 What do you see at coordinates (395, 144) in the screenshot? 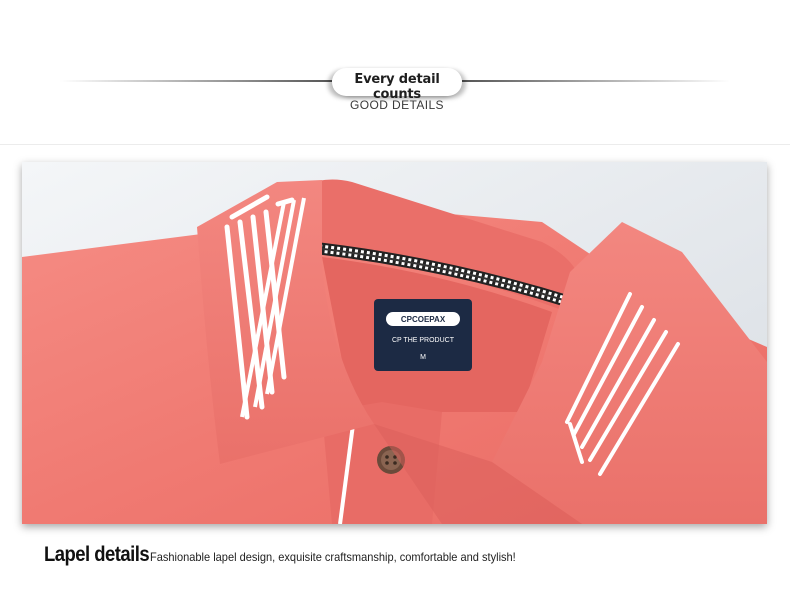
I see `header-divider` at bounding box center [395, 144].